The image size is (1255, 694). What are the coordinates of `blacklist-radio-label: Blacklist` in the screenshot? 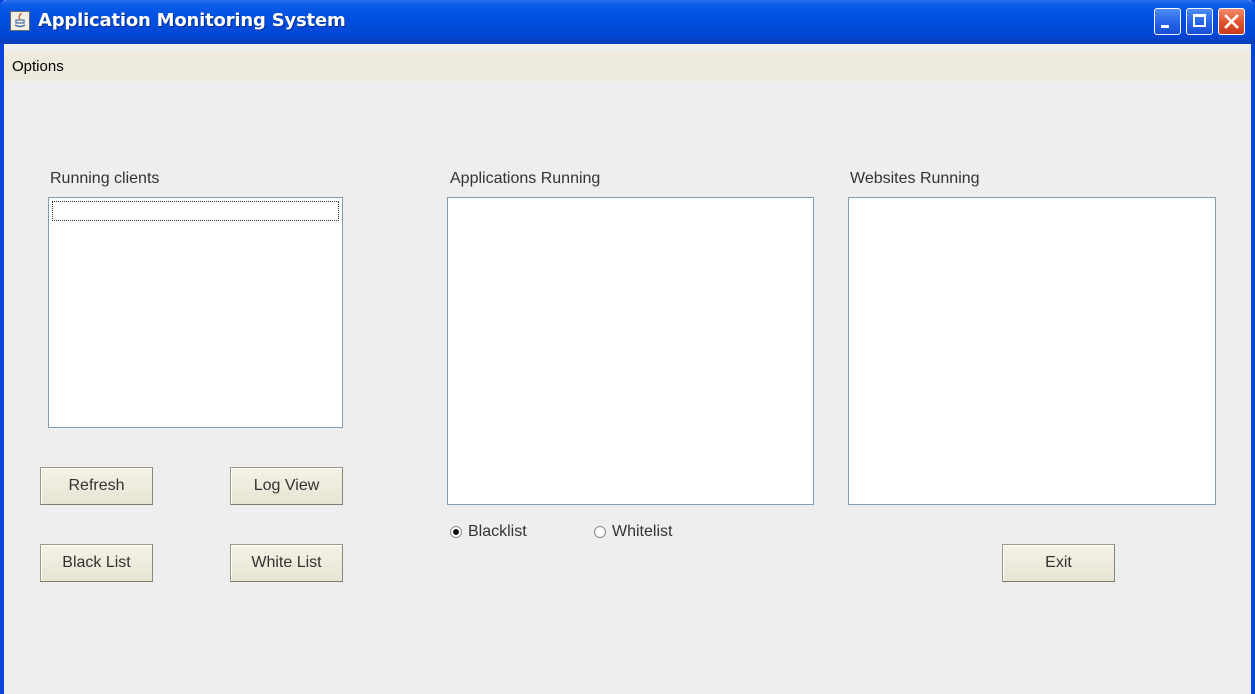 It's located at (497, 531).